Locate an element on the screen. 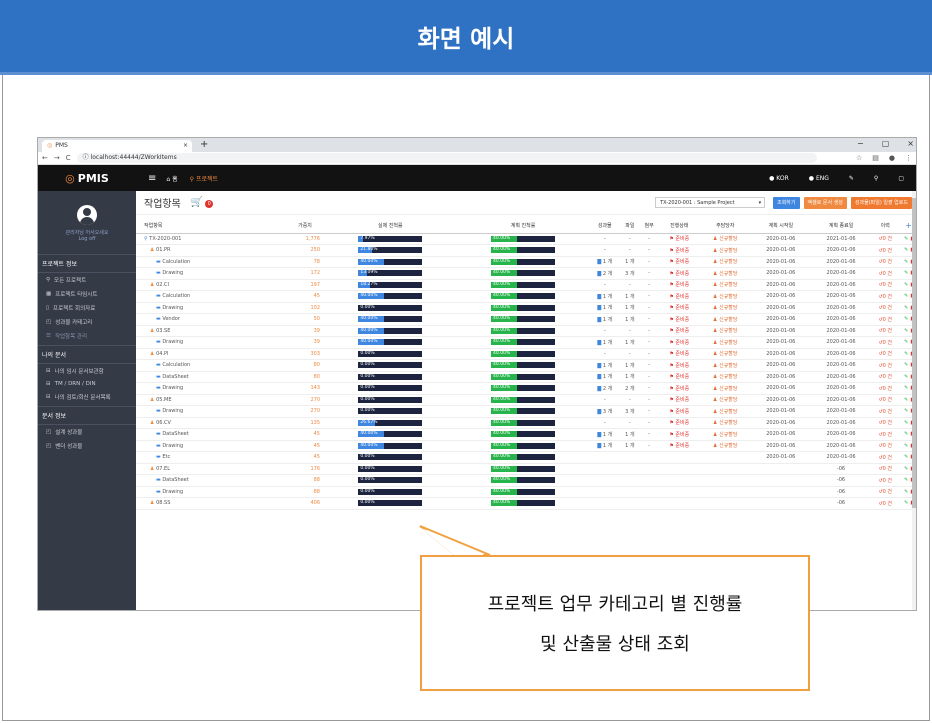 The image size is (932, 723). back-icon: ← is located at coordinates (45, 158).